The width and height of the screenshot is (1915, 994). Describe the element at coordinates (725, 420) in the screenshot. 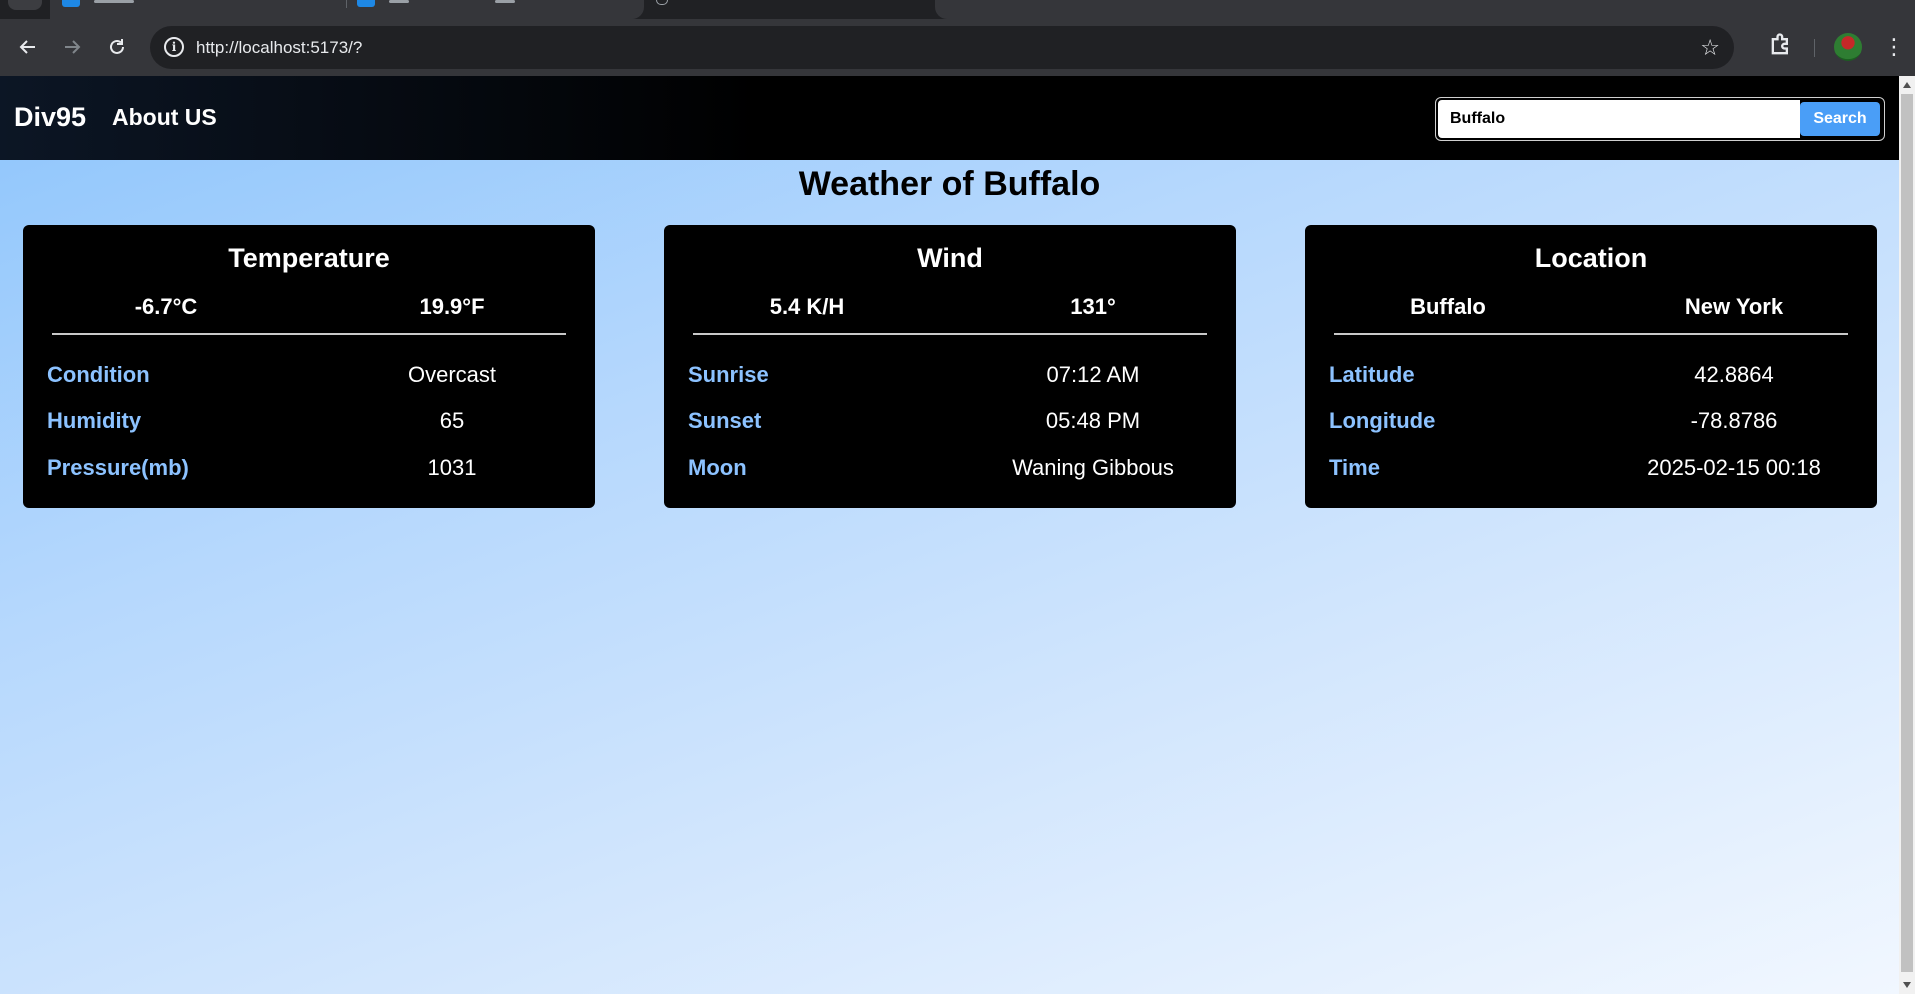

I see `sunset-label: Sunset` at that location.